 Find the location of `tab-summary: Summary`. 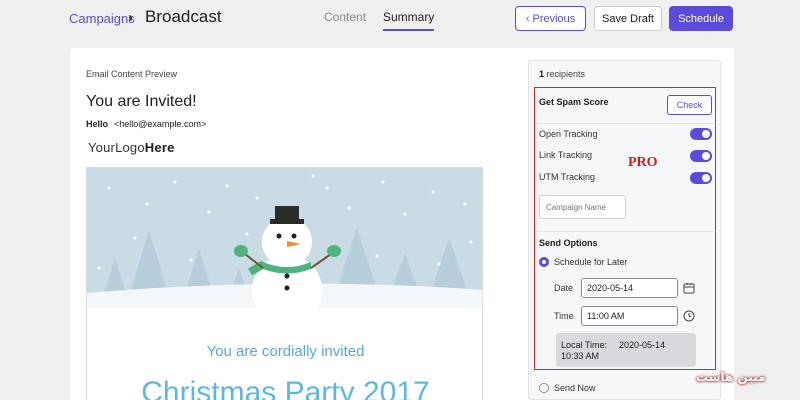

tab-summary: Summary is located at coordinates (409, 20).